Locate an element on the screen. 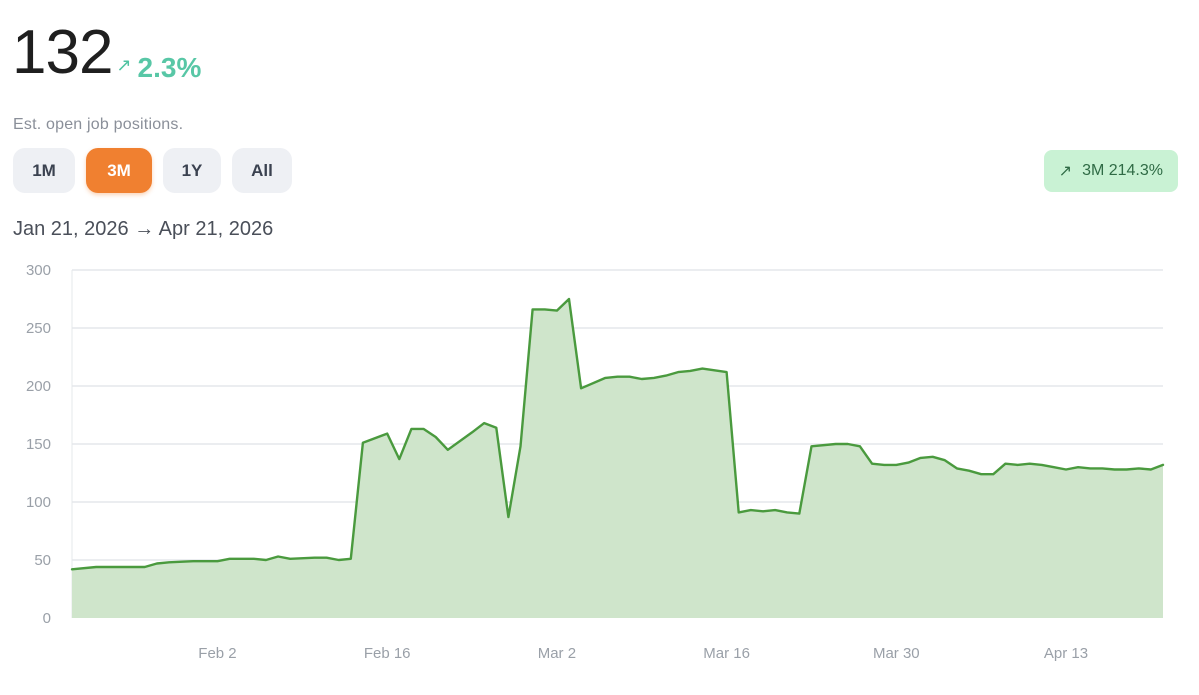 Image resolution: width=1199 pixels, height=695 pixels. y-tick-label: 150 is located at coordinates (38, 444).